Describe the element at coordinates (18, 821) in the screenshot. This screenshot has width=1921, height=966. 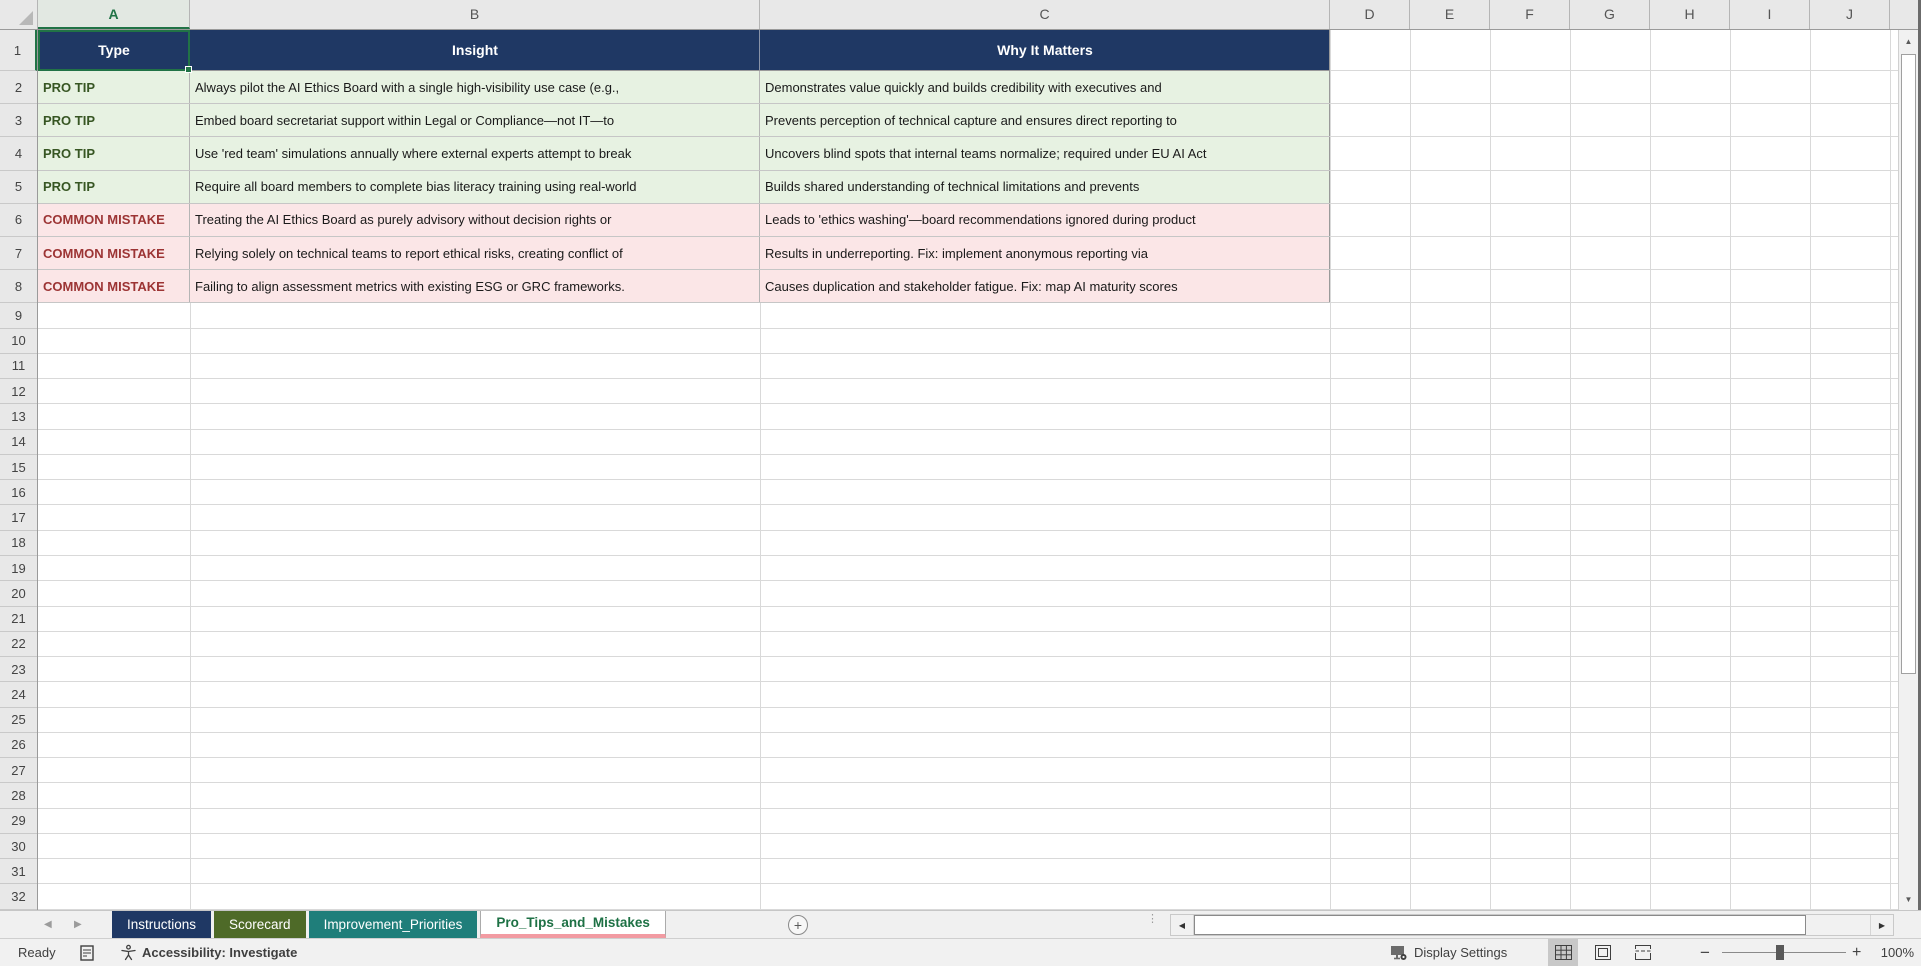
I see `row-header-29: 29` at that location.